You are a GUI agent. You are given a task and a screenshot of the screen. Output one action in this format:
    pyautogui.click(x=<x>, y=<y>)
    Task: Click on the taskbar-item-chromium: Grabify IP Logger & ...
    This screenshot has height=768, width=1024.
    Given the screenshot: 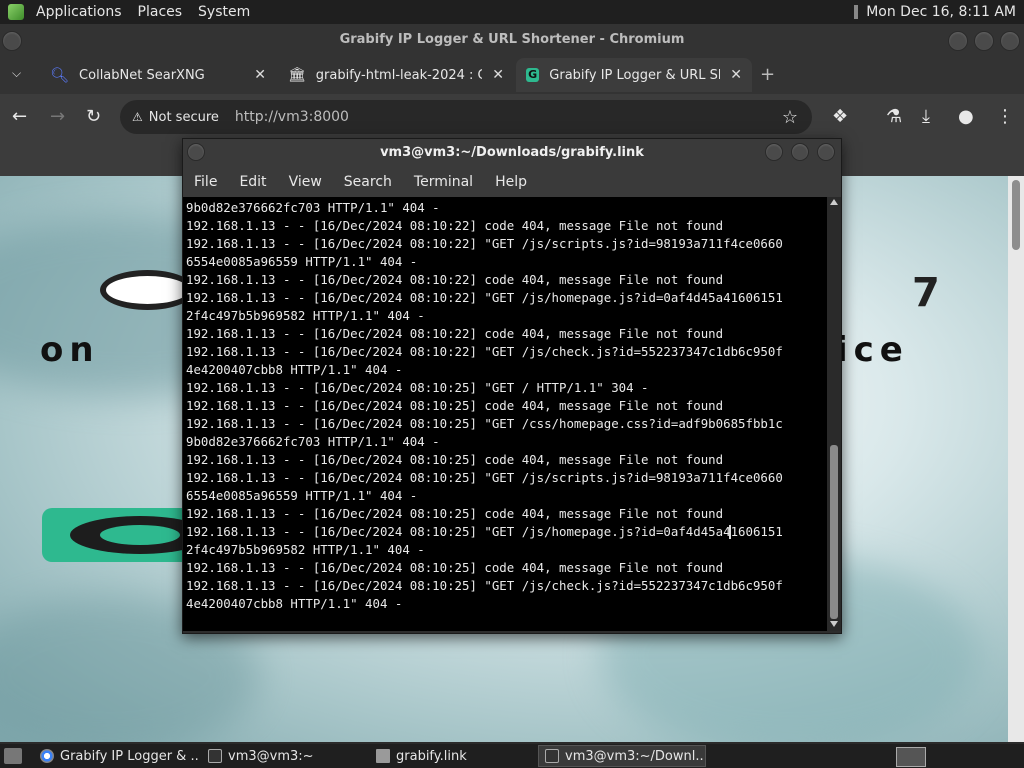 What is the action you would take?
    pyautogui.click(x=117, y=756)
    